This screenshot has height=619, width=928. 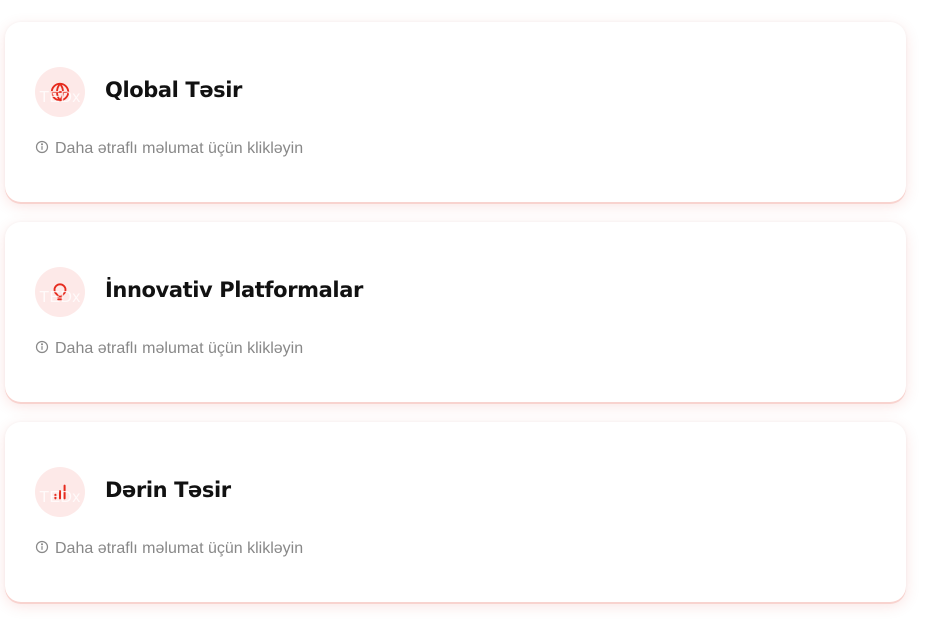 What do you see at coordinates (168, 490) in the screenshot?
I see `card-title: Dərin Təsir` at bounding box center [168, 490].